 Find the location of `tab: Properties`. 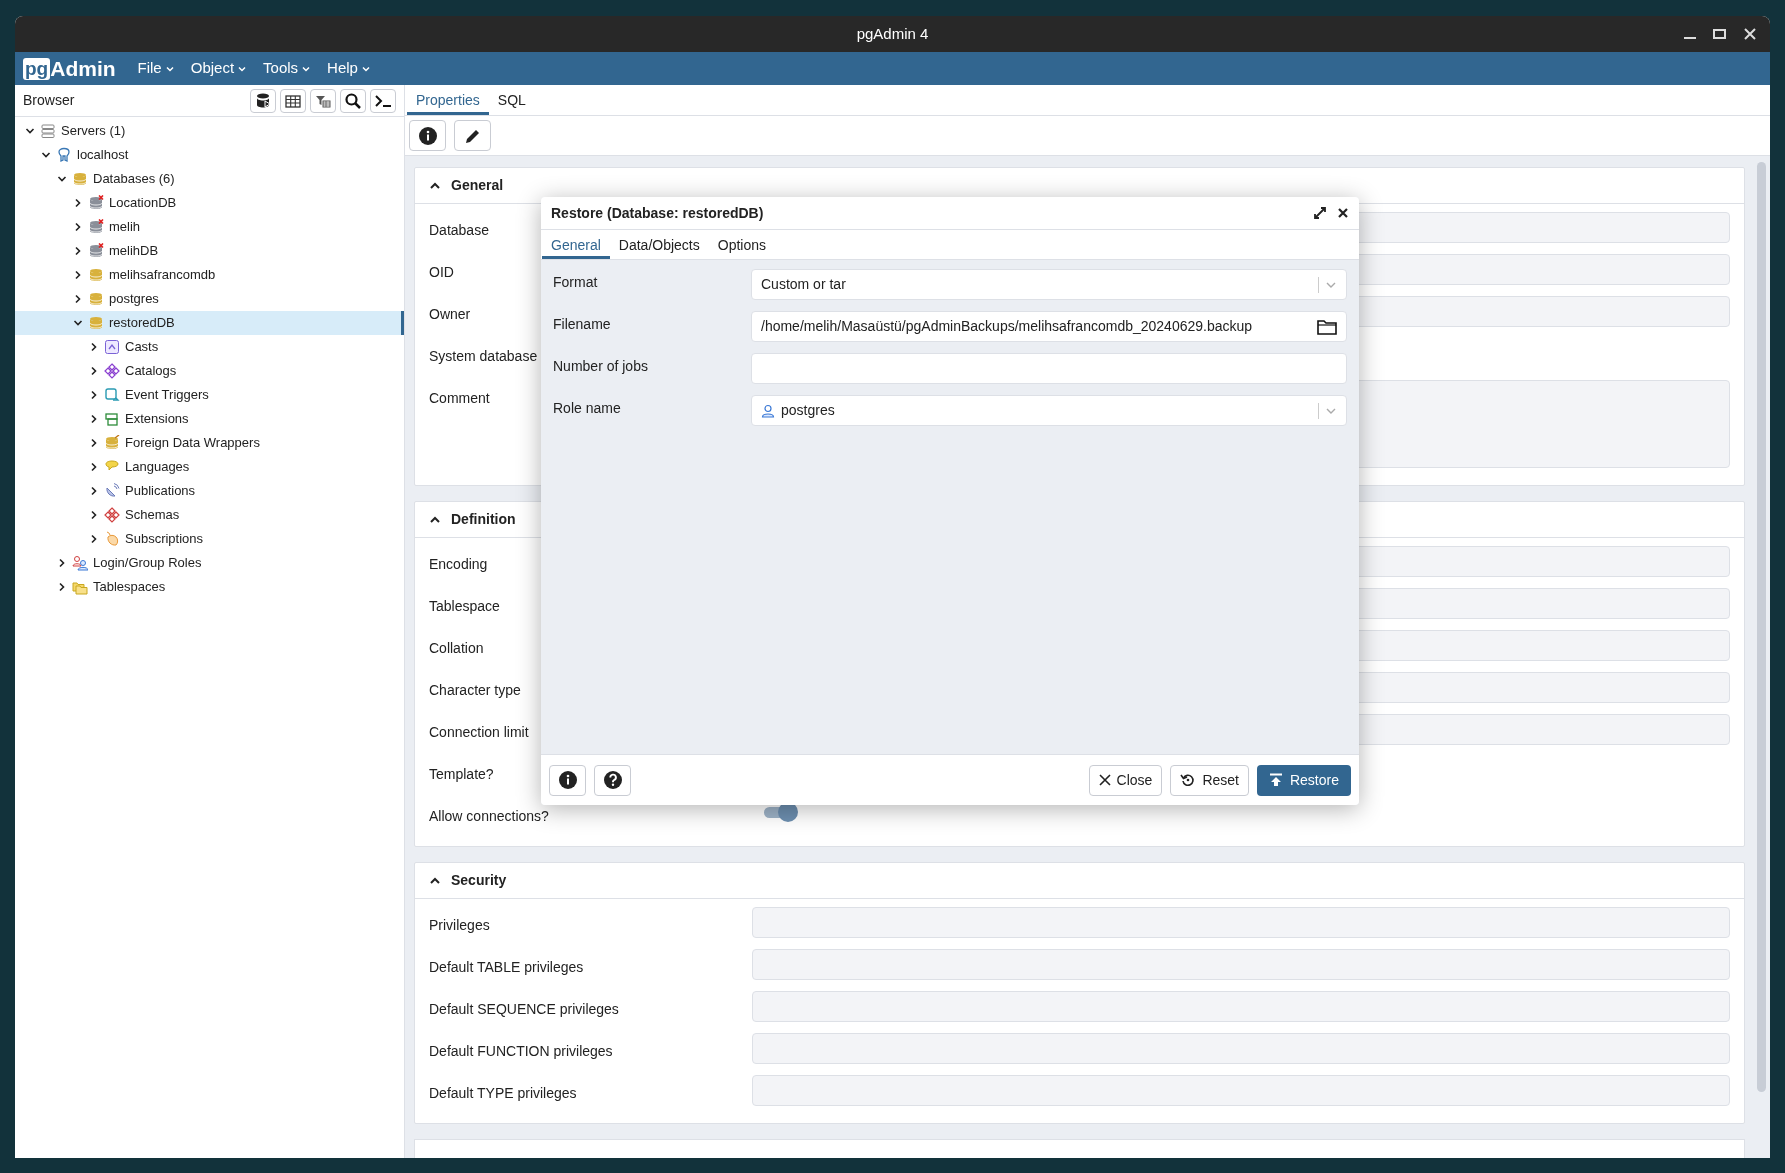

tab: Properties is located at coordinates (448, 100).